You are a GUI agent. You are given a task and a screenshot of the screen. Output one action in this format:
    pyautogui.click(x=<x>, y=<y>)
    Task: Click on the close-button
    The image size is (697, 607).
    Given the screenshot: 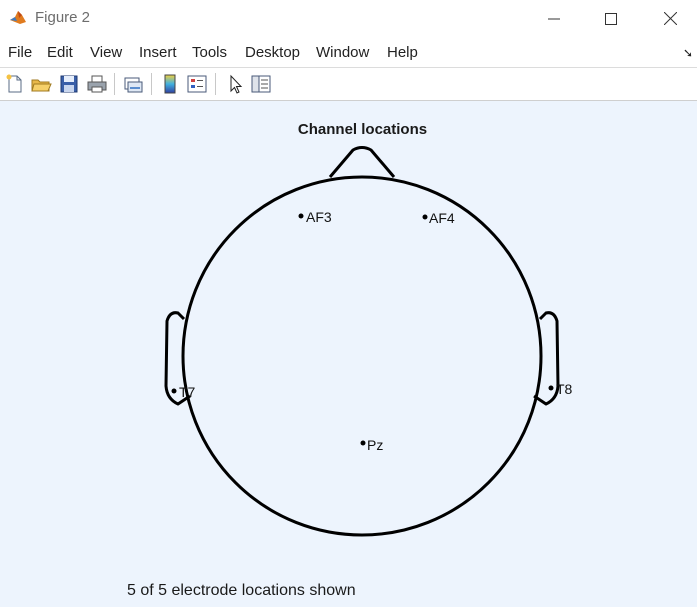 What is the action you would take?
    pyautogui.click(x=670, y=18)
    